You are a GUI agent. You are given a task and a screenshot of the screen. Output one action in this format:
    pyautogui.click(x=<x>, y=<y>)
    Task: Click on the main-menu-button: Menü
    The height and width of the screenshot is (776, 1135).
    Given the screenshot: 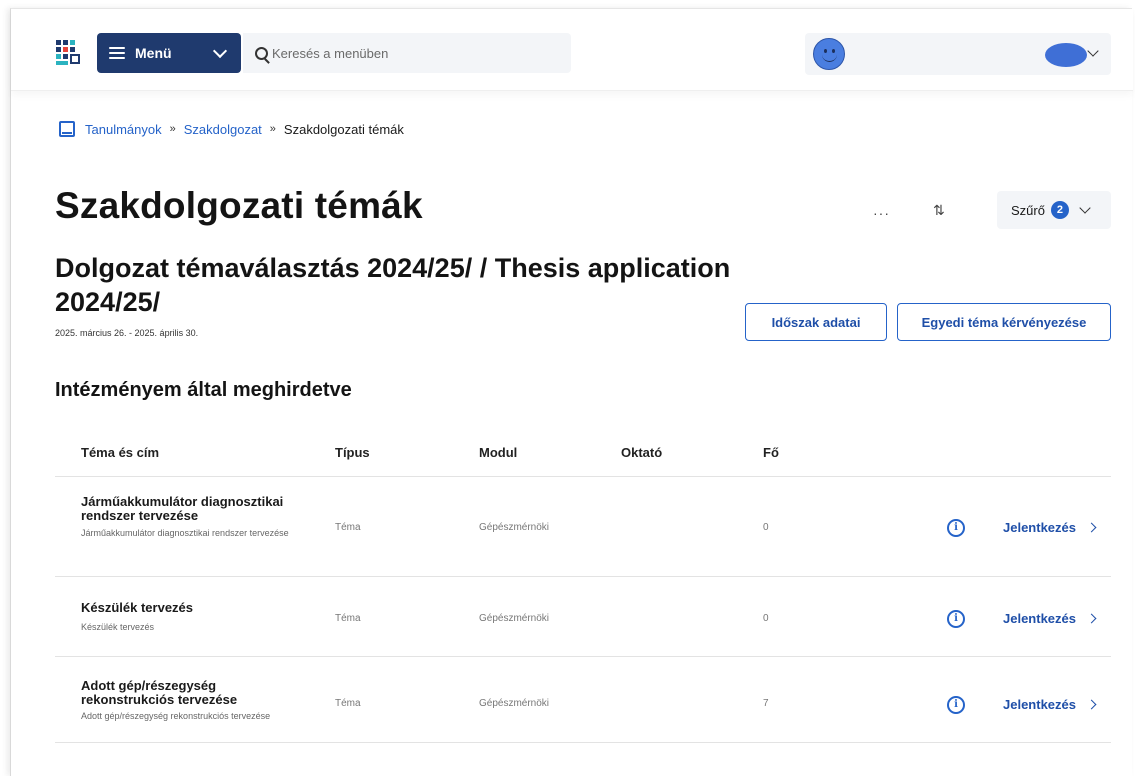 What is the action you would take?
    pyautogui.click(x=169, y=53)
    